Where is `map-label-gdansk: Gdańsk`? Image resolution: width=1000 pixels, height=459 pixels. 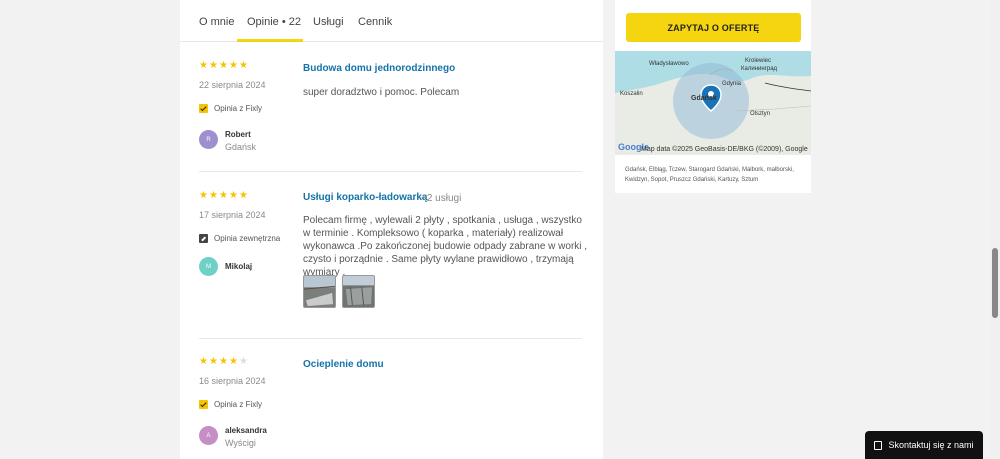
map-label-gdansk: Gdańsk is located at coordinates (704, 98).